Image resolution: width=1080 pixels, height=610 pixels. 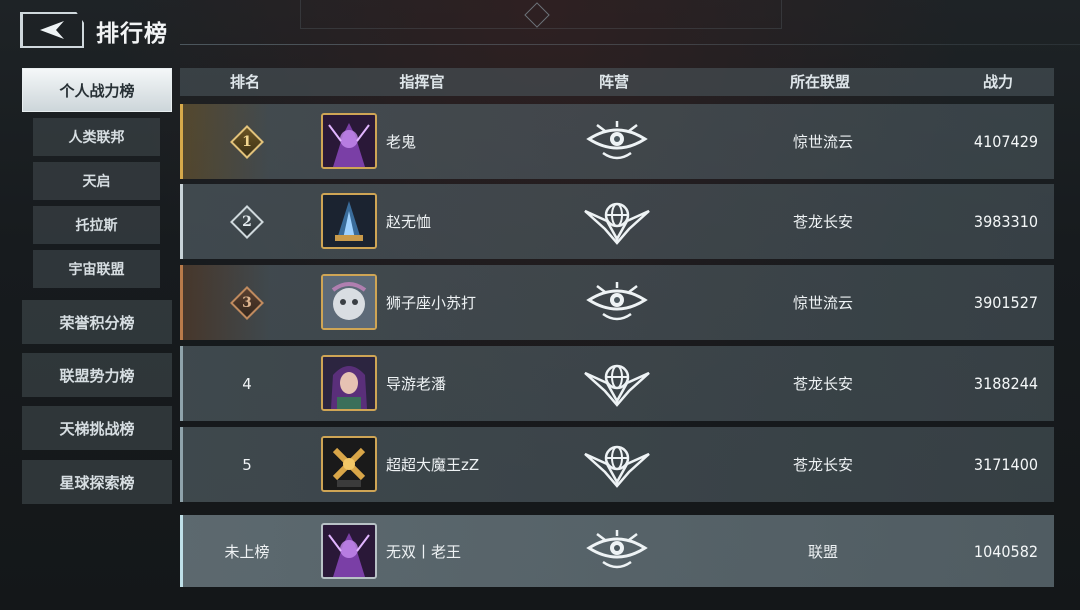 I want to click on back-arrow-icon, so click(x=51, y=30).